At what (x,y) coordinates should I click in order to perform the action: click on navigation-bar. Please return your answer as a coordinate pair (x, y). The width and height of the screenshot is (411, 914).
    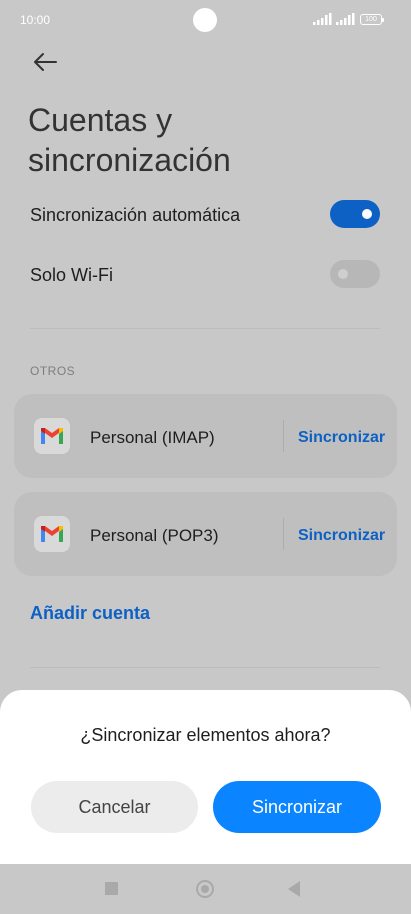
    Looking at the image, I should click on (205, 889).